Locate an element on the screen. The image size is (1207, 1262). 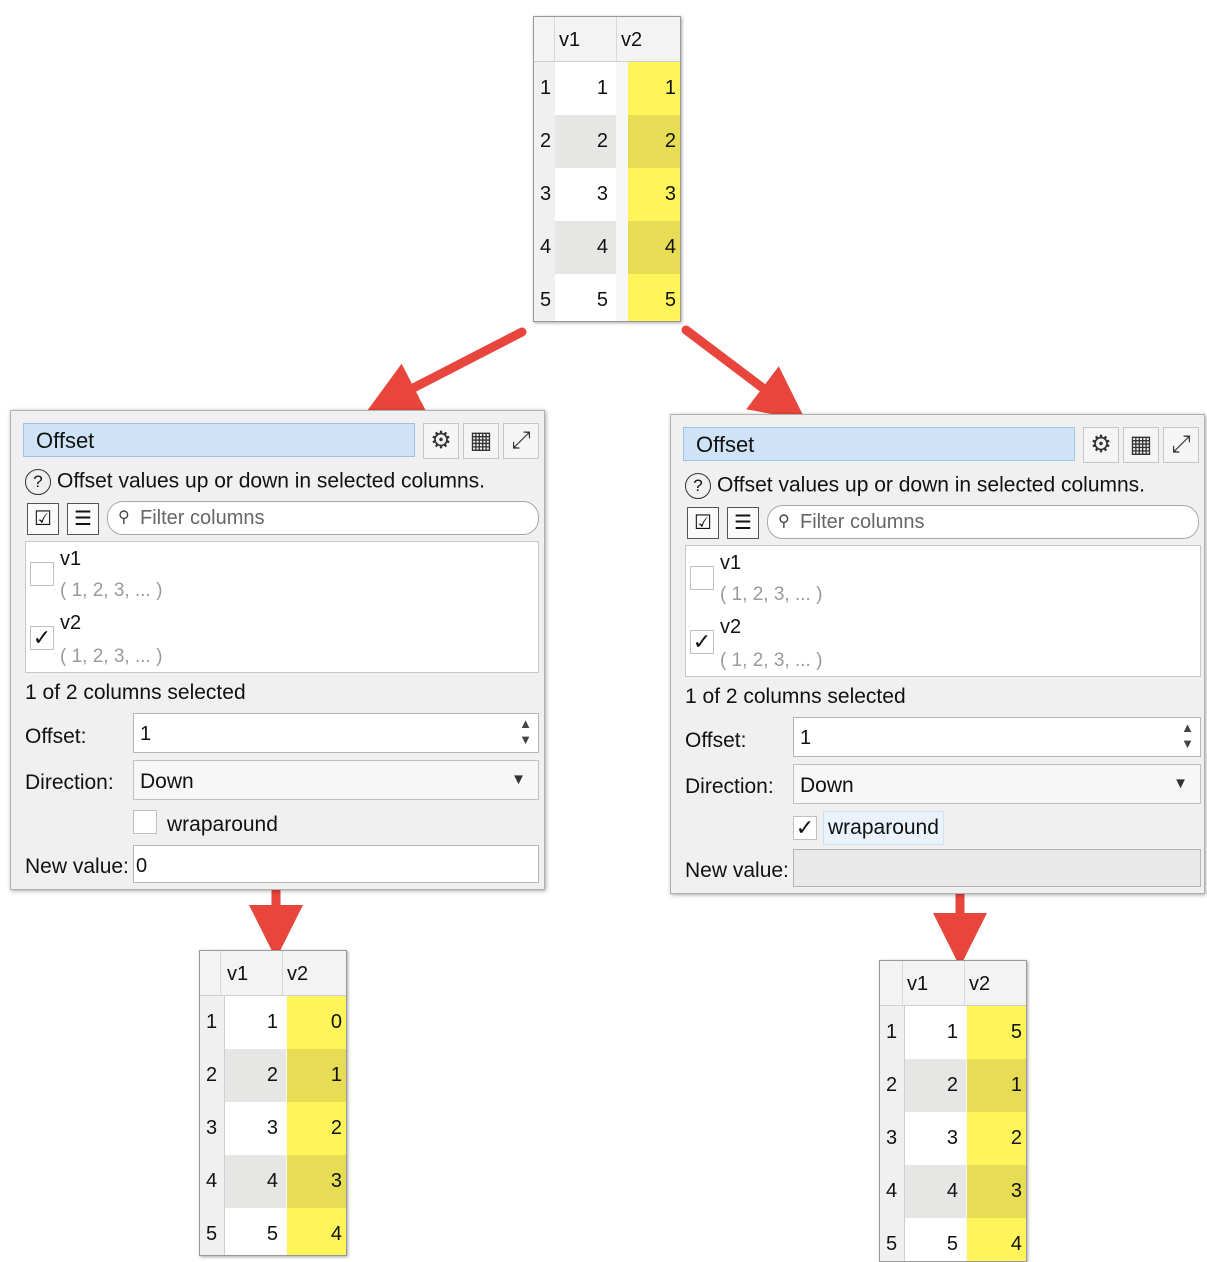
left-result-table: v1 v2 1 1 0 2 2 1 3 3 2 4 4 3 5 5 4 is located at coordinates (273, 1103).